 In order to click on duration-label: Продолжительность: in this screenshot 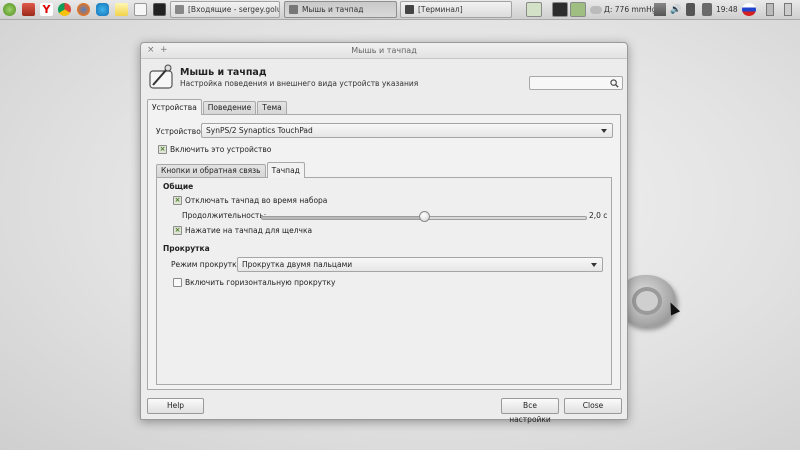, I will do `click(224, 215)`.